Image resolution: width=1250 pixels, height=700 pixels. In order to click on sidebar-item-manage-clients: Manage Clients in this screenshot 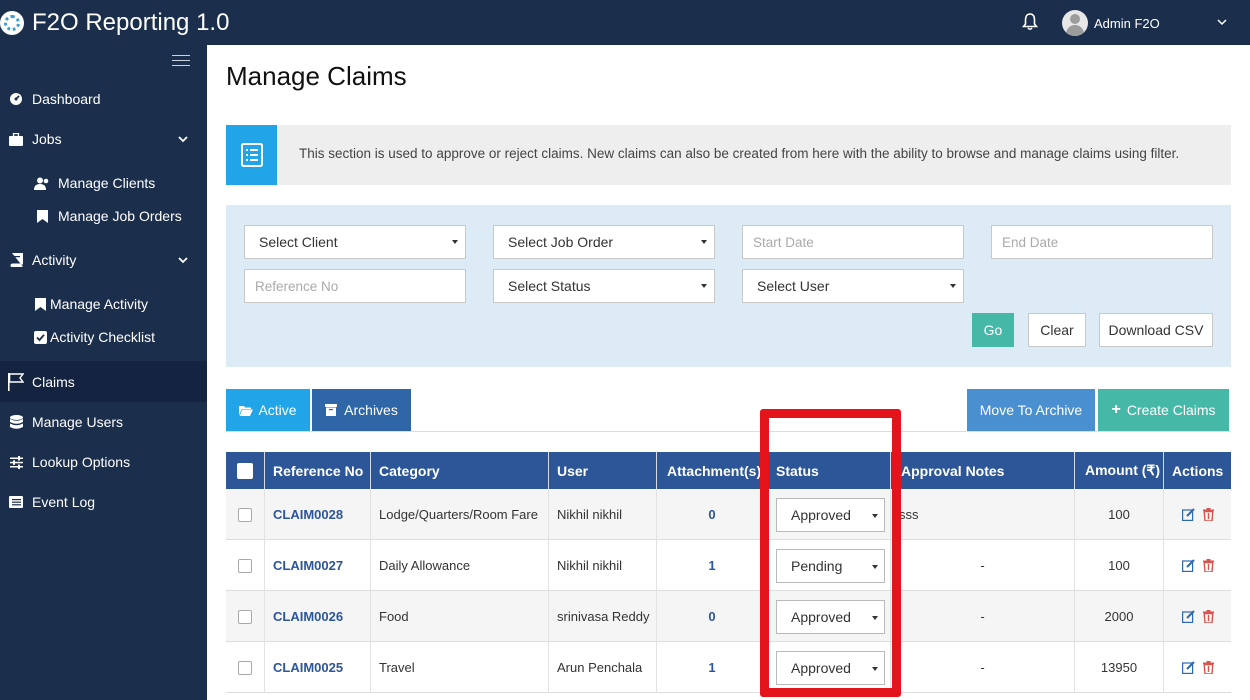, I will do `click(103, 183)`.